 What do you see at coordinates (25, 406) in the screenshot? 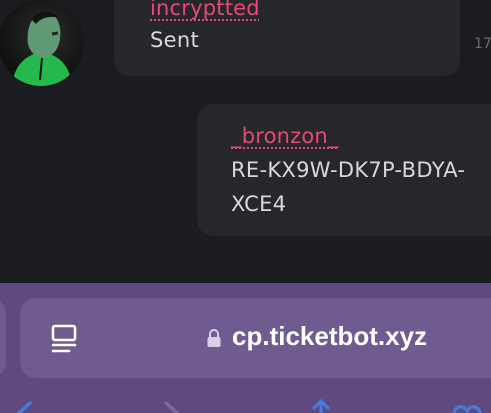
I see `back-arrow-icon` at bounding box center [25, 406].